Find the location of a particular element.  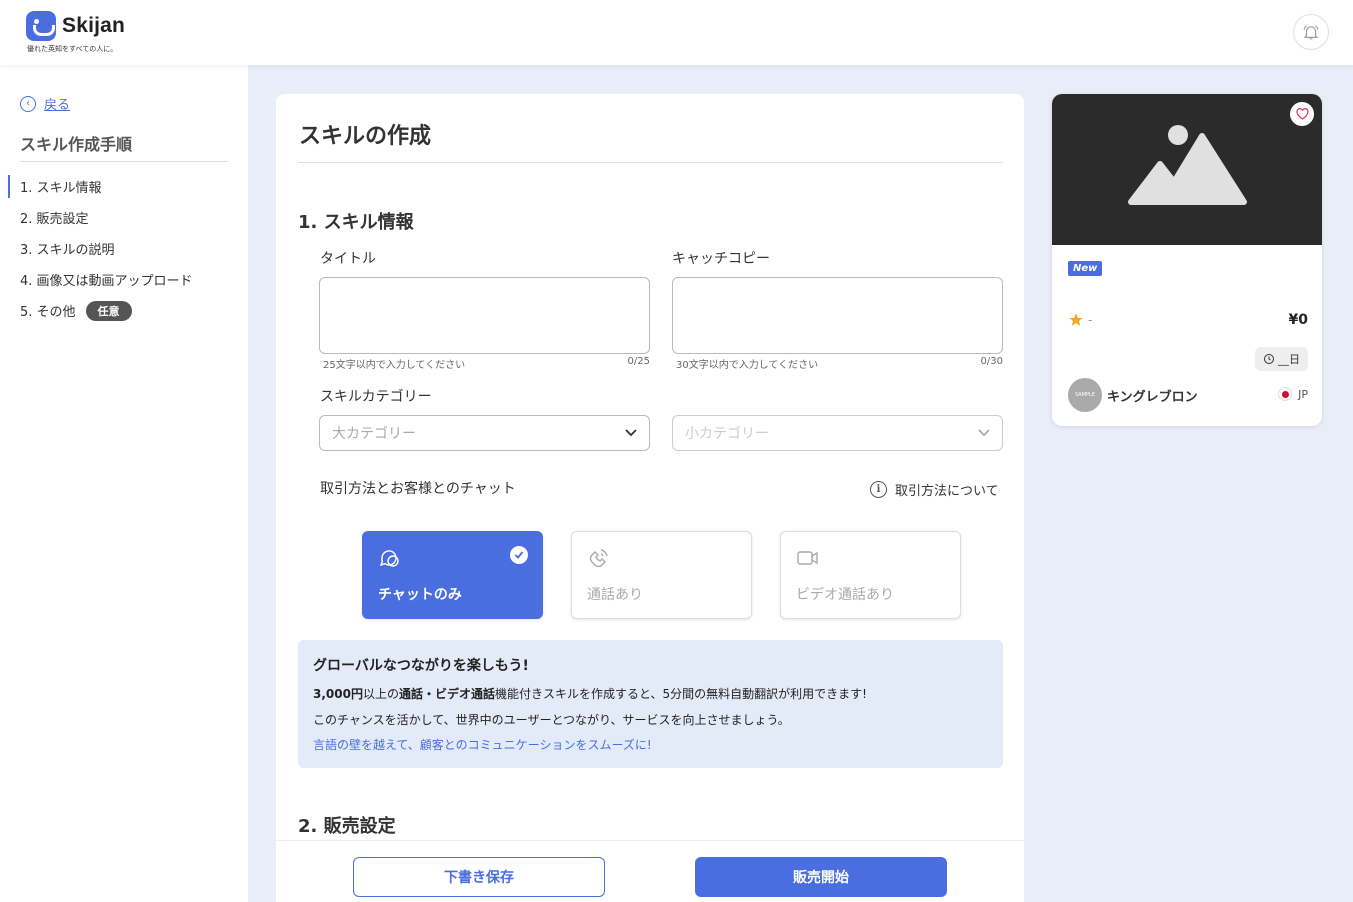

promo-title: グローバルなつながりを楽しもう! is located at coordinates (421, 666).